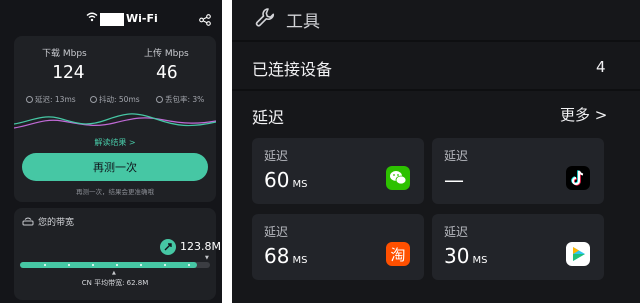  I want to click on latency-metric: 延迟: 13ms, so click(51, 99).